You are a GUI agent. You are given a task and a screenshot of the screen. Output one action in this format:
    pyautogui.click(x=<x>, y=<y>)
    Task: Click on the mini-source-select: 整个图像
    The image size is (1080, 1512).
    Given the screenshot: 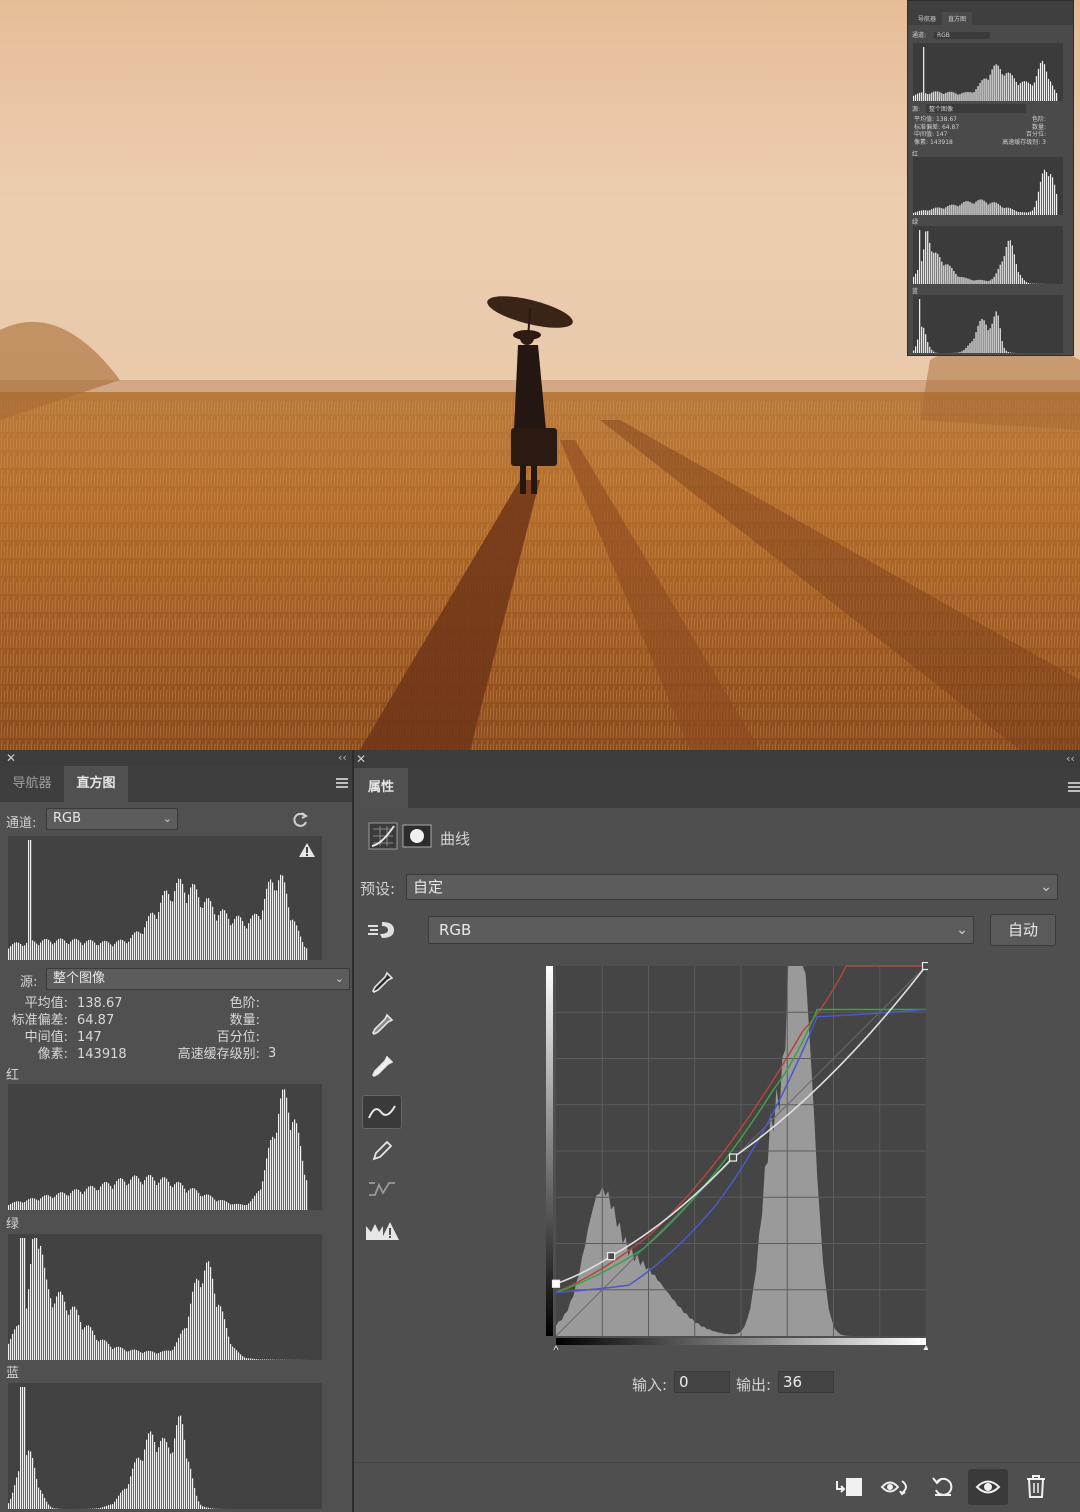 What is the action you would take?
    pyautogui.click(x=975, y=108)
    